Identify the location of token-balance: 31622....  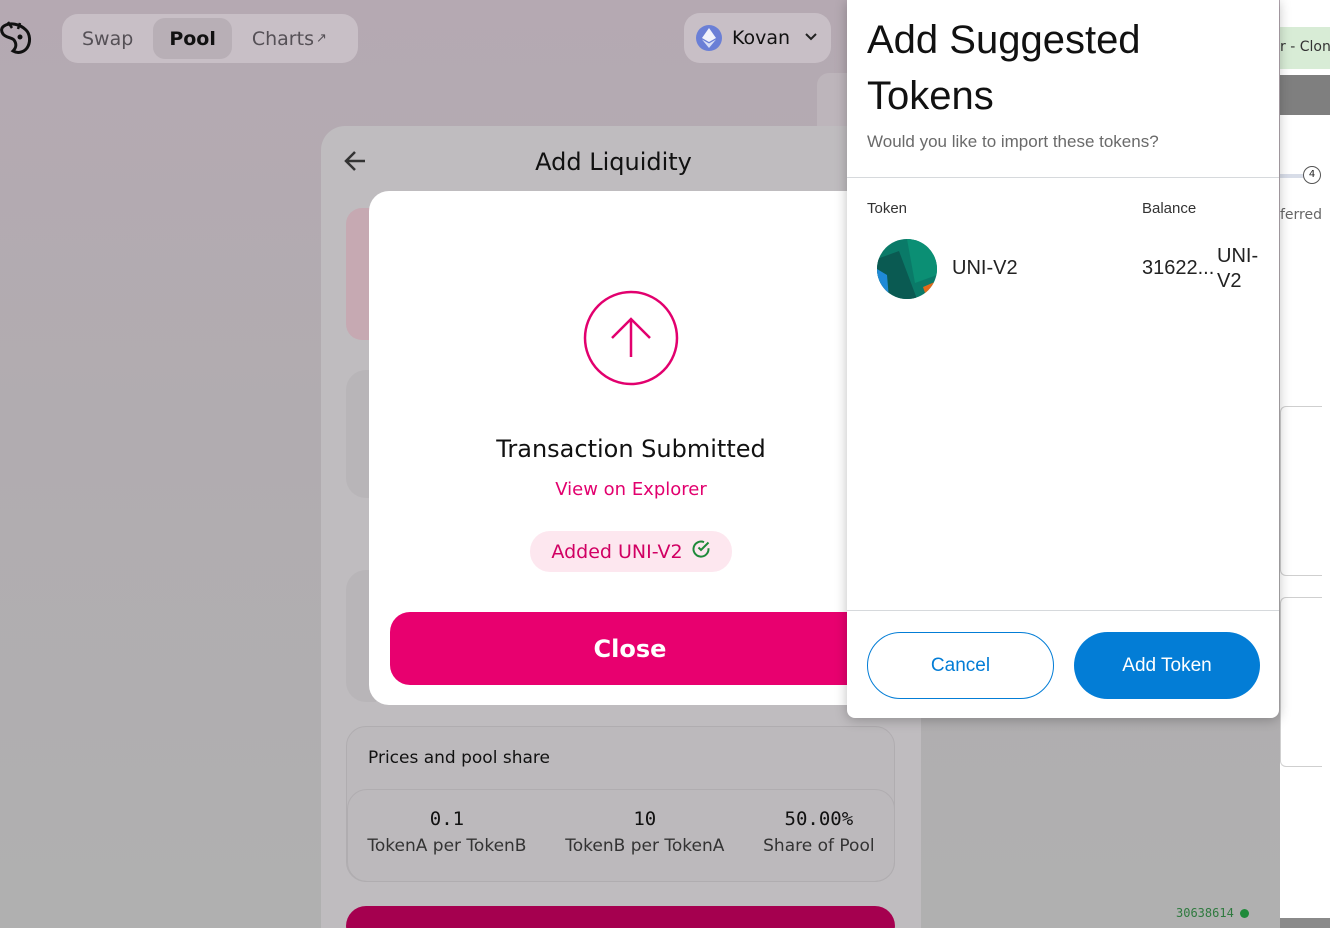
(1178, 268).